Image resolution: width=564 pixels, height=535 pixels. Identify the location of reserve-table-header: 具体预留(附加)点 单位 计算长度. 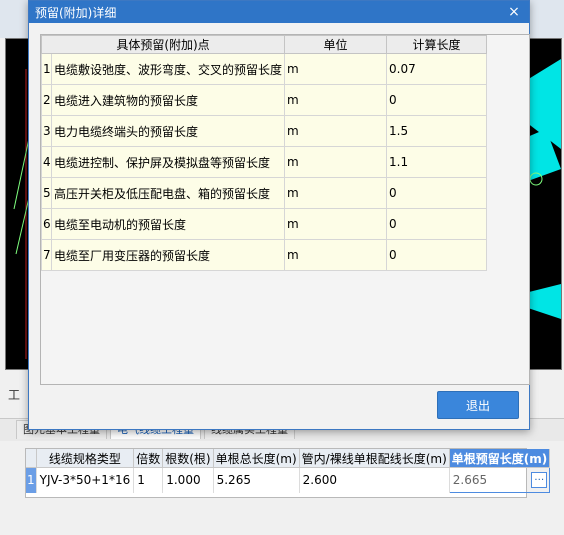
(264, 44).